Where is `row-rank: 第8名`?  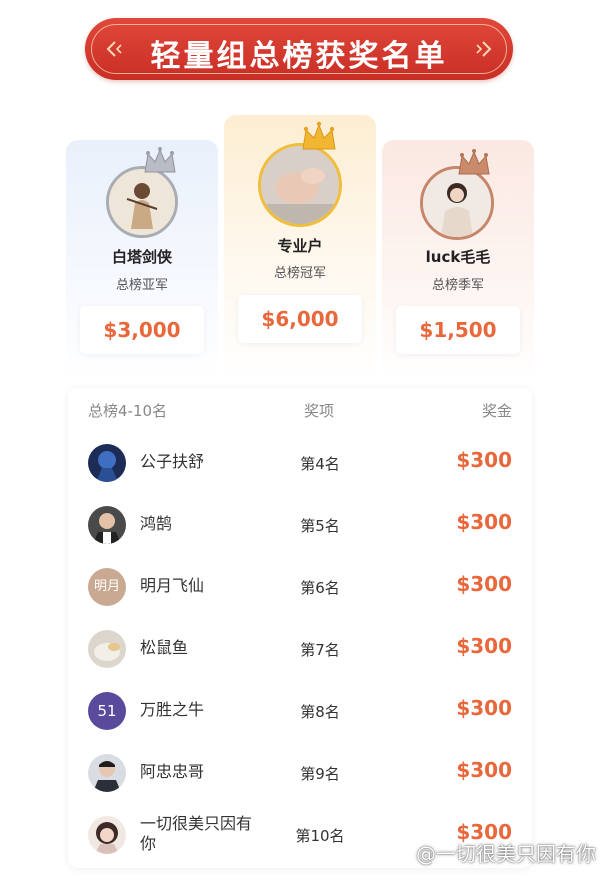
row-rank: 第8名 is located at coordinates (320, 712).